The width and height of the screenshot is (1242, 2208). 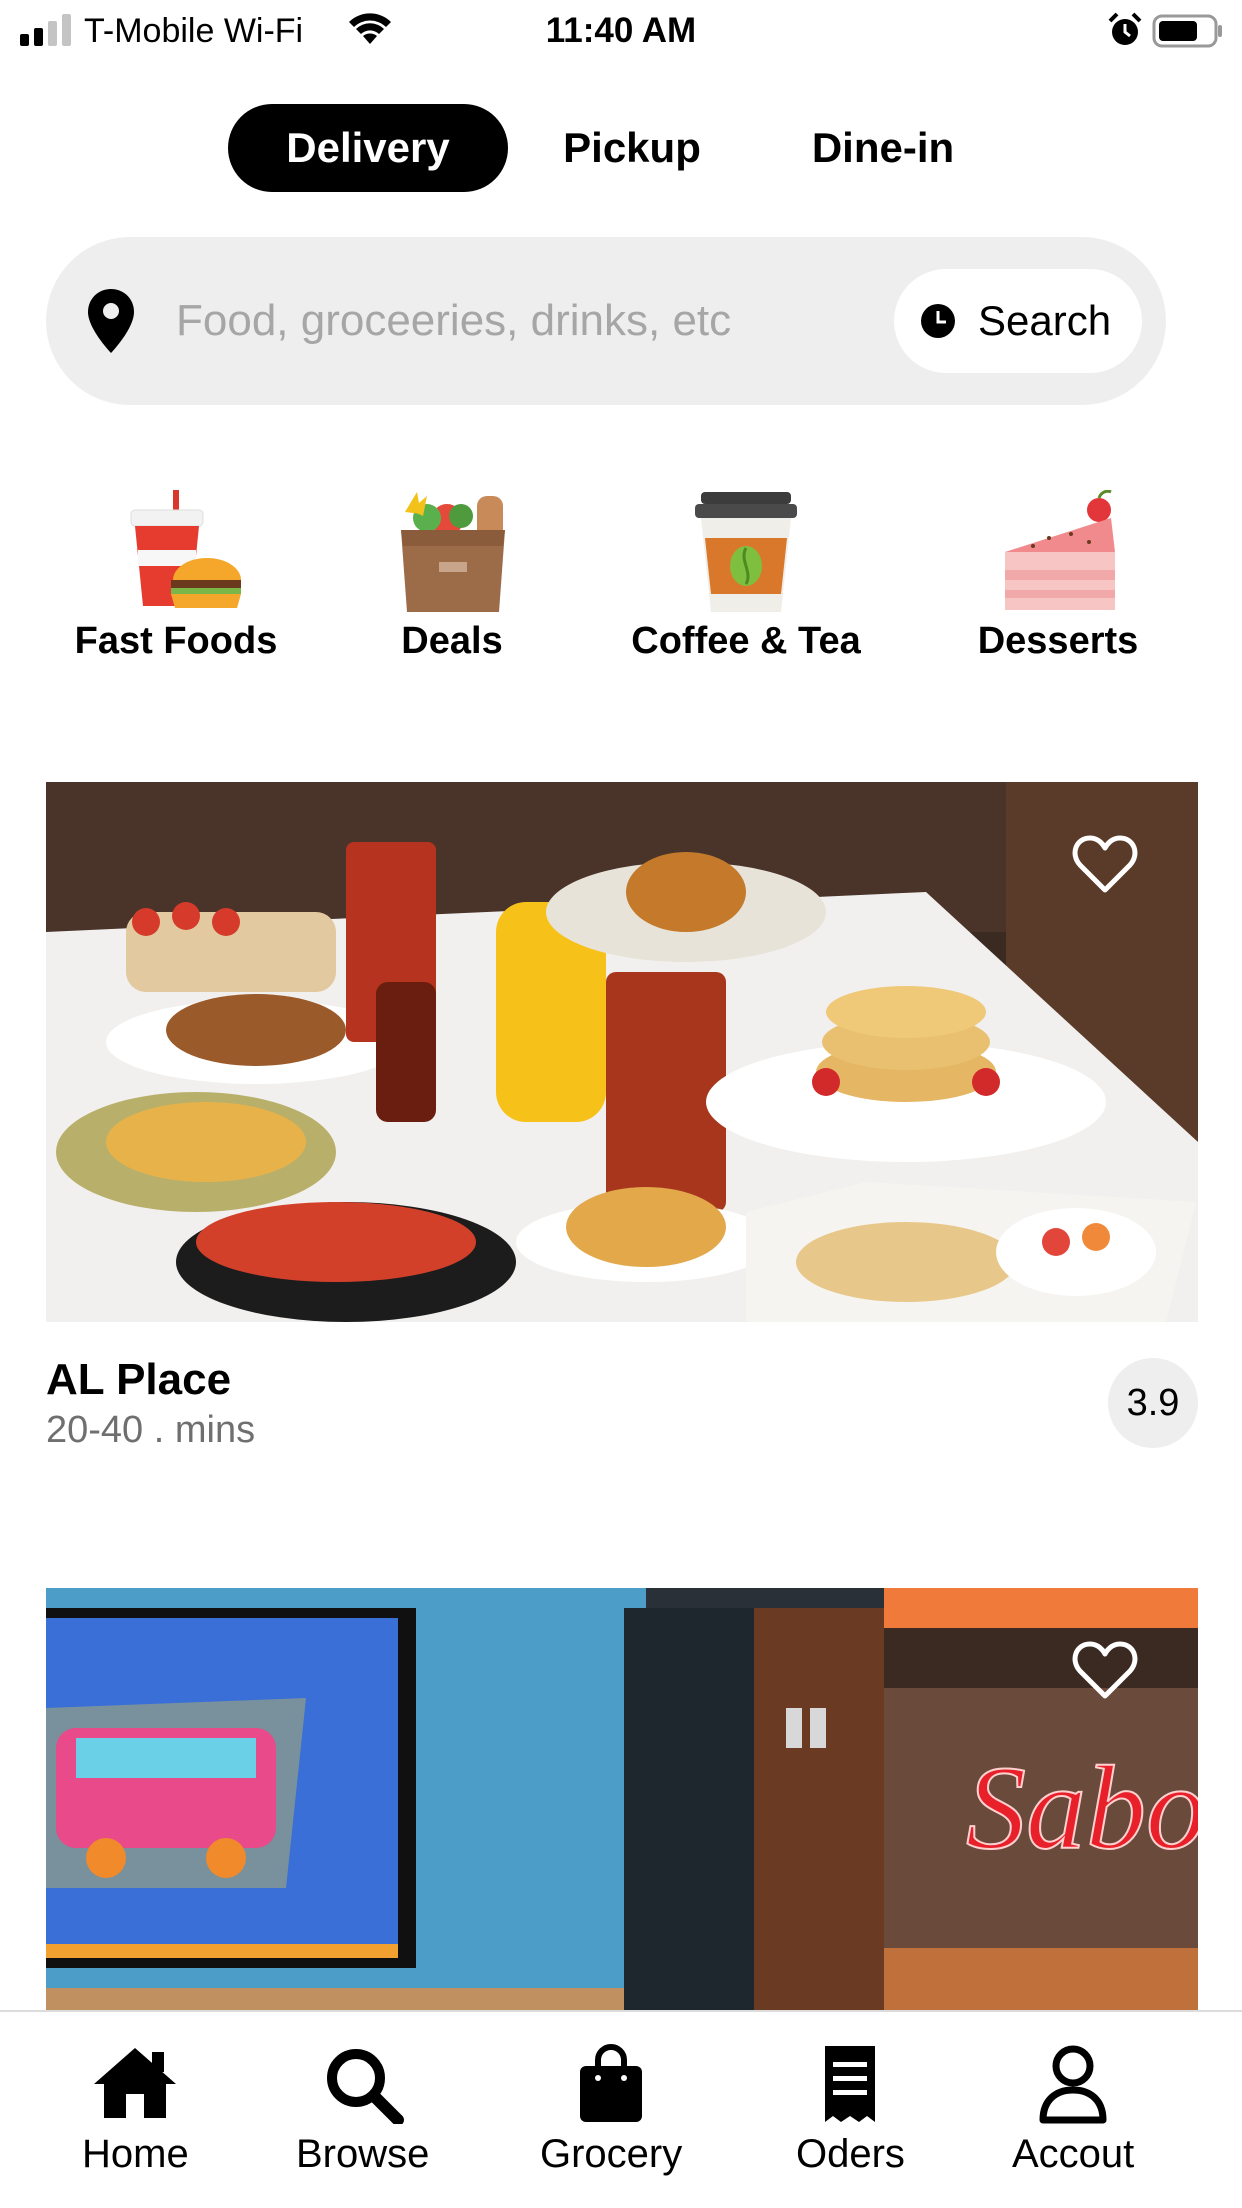 What do you see at coordinates (746, 552) in the screenshot?
I see `coffee-cup-icon` at bounding box center [746, 552].